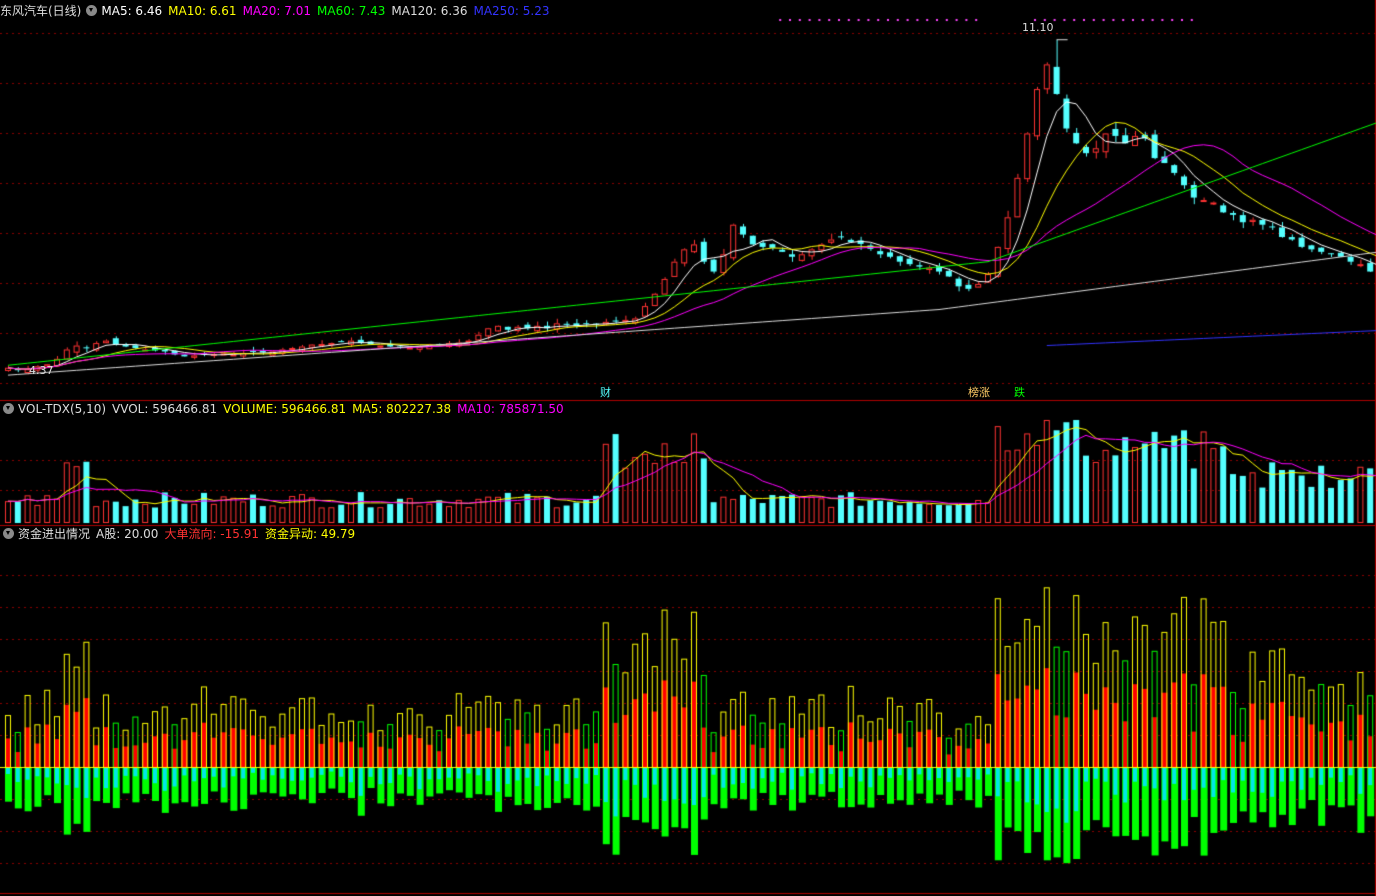 This screenshot has width=1376, height=896. I want to click on event-tag-down: 跌, so click(1019, 392).